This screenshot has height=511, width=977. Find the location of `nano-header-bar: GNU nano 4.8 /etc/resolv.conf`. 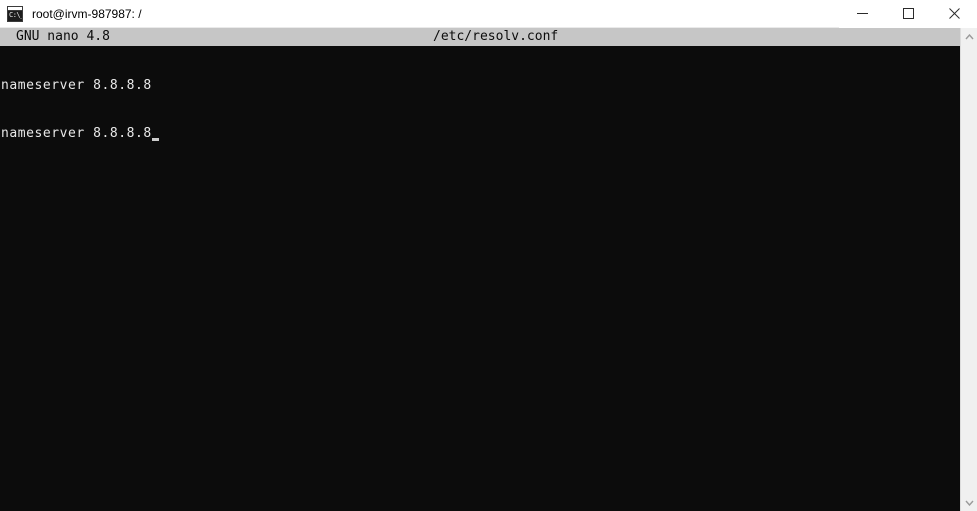

nano-header-bar: GNU nano 4.8 /etc/resolv.conf is located at coordinates (488, 37).